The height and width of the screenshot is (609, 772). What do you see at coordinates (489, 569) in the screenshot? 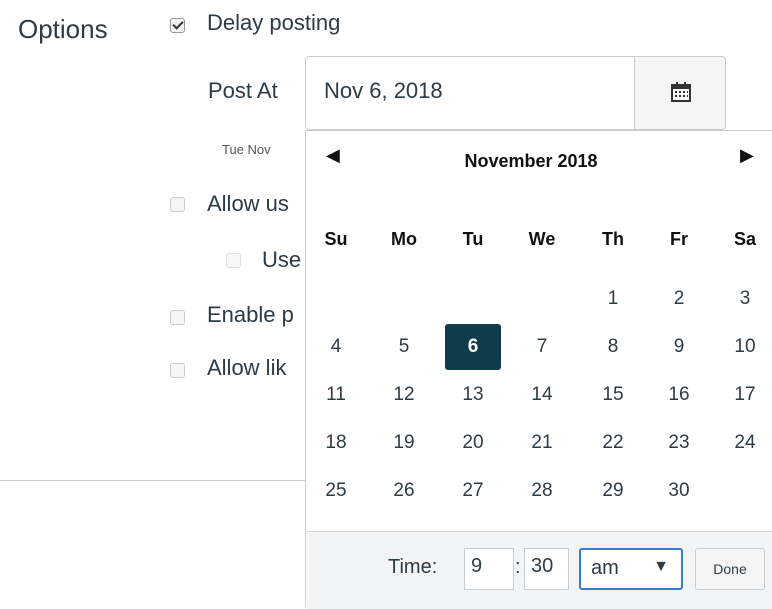
I see `hour-input: 9` at bounding box center [489, 569].